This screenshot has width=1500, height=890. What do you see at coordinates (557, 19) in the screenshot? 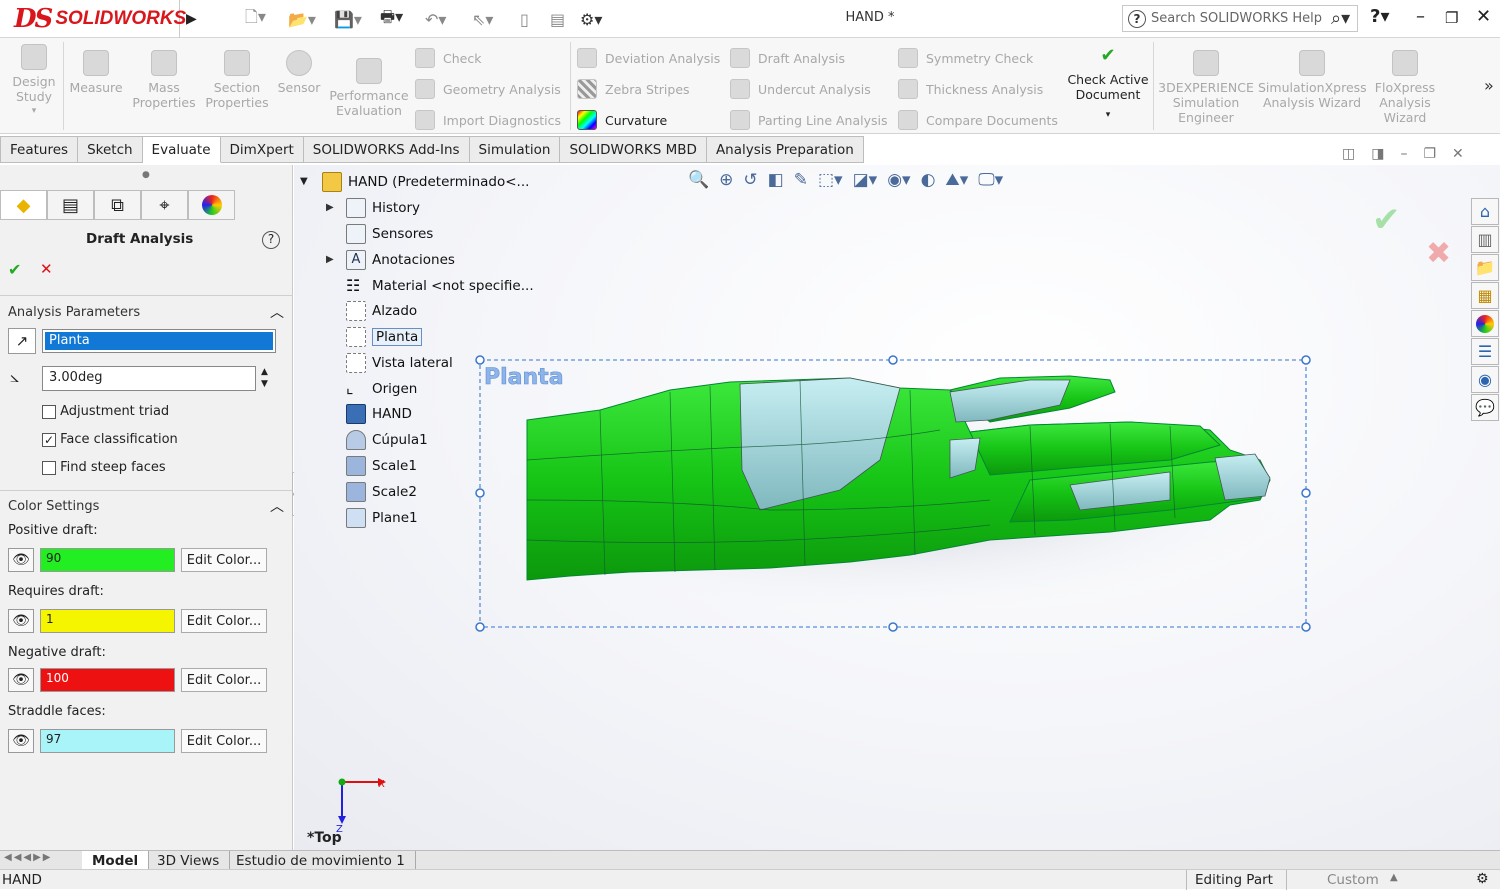
I see `file-properties-icon: ▤` at bounding box center [557, 19].